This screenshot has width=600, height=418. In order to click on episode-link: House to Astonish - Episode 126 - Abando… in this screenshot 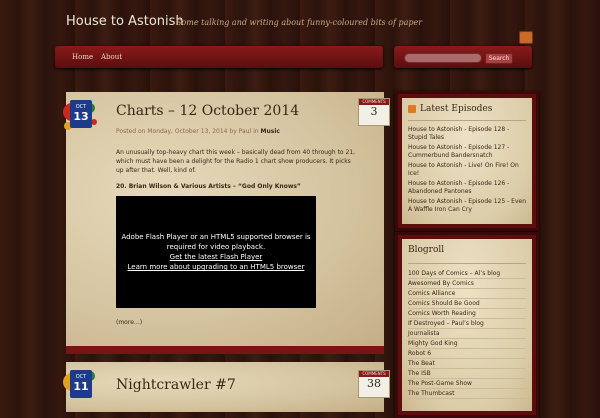, I will do `click(467, 188)`.